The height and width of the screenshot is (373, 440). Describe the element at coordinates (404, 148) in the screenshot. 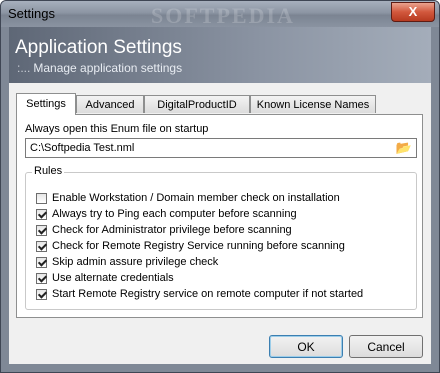

I see `folder-open-icon: 📂` at that location.